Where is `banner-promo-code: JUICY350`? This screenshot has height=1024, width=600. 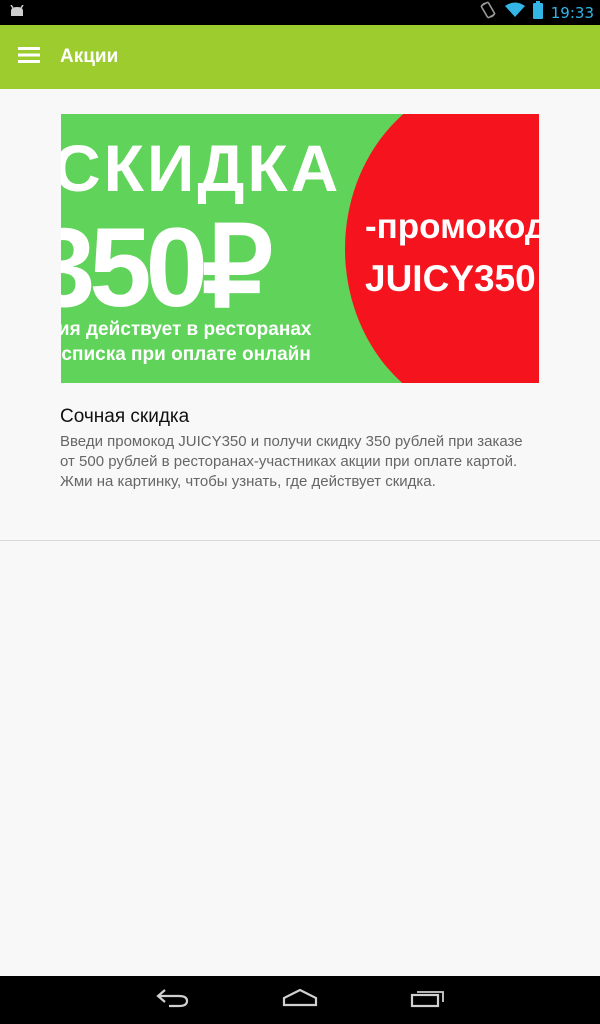
banner-promo-code: JUICY350 is located at coordinates (450, 278).